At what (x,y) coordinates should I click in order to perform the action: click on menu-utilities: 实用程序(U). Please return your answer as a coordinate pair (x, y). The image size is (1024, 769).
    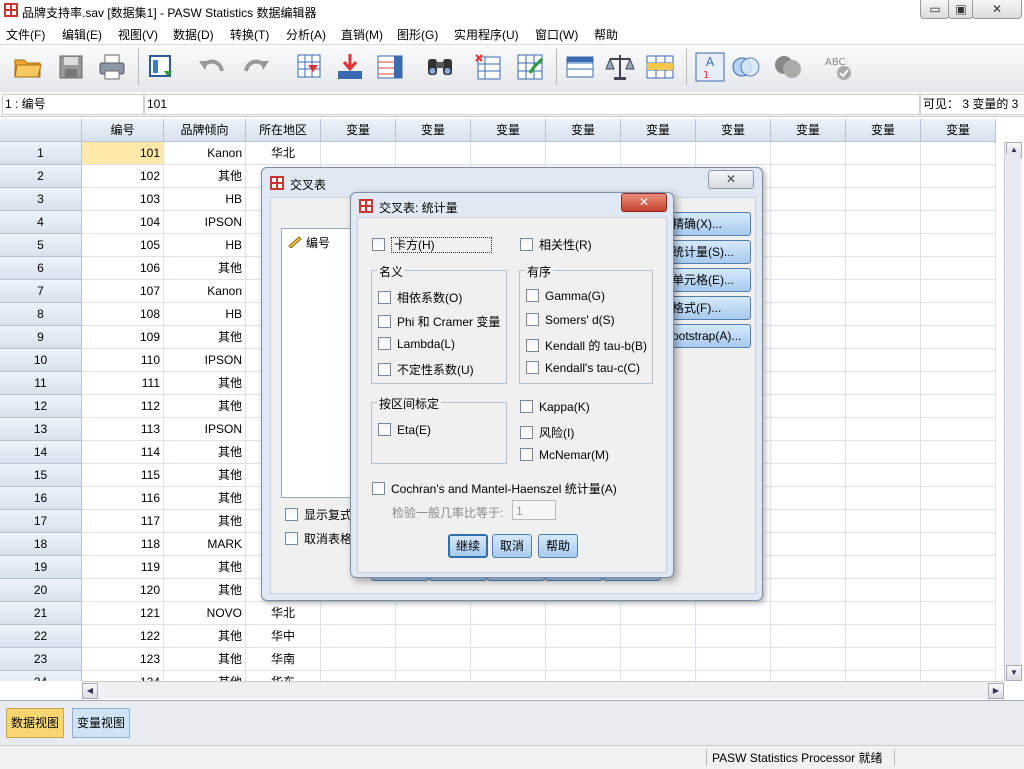
    Looking at the image, I should click on (486, 34).